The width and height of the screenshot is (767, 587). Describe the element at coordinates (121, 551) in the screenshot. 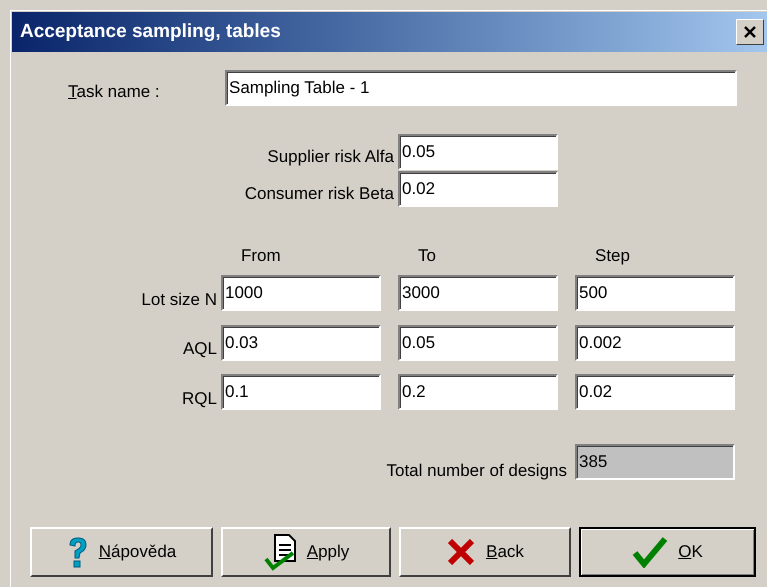

I see `help-button: Nápověda` at that location.